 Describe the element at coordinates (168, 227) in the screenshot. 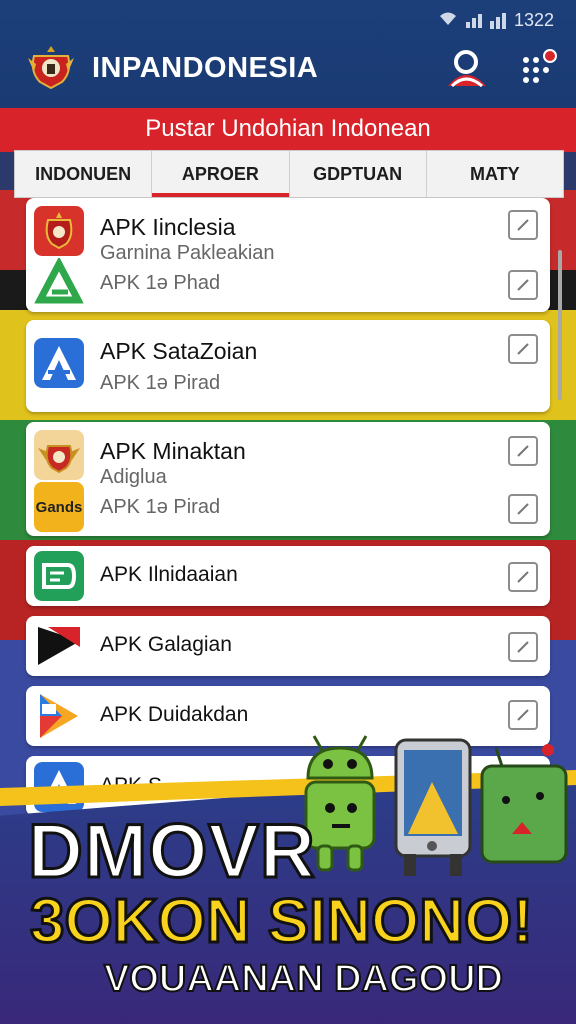

I see `item-title: APK Iinclesia` at that location.